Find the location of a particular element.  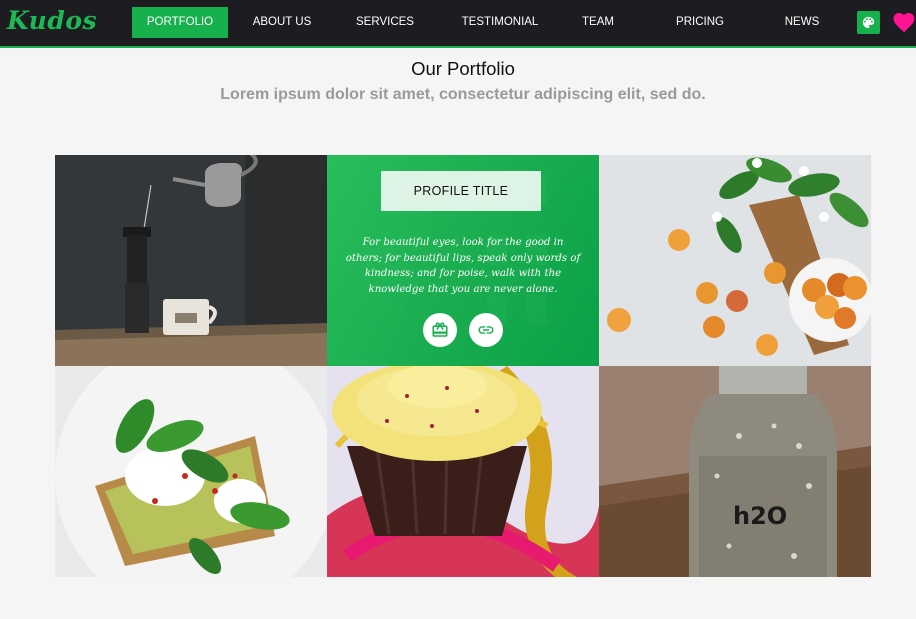

nav-item-news: NEWS is located at coordinates (802, 22).